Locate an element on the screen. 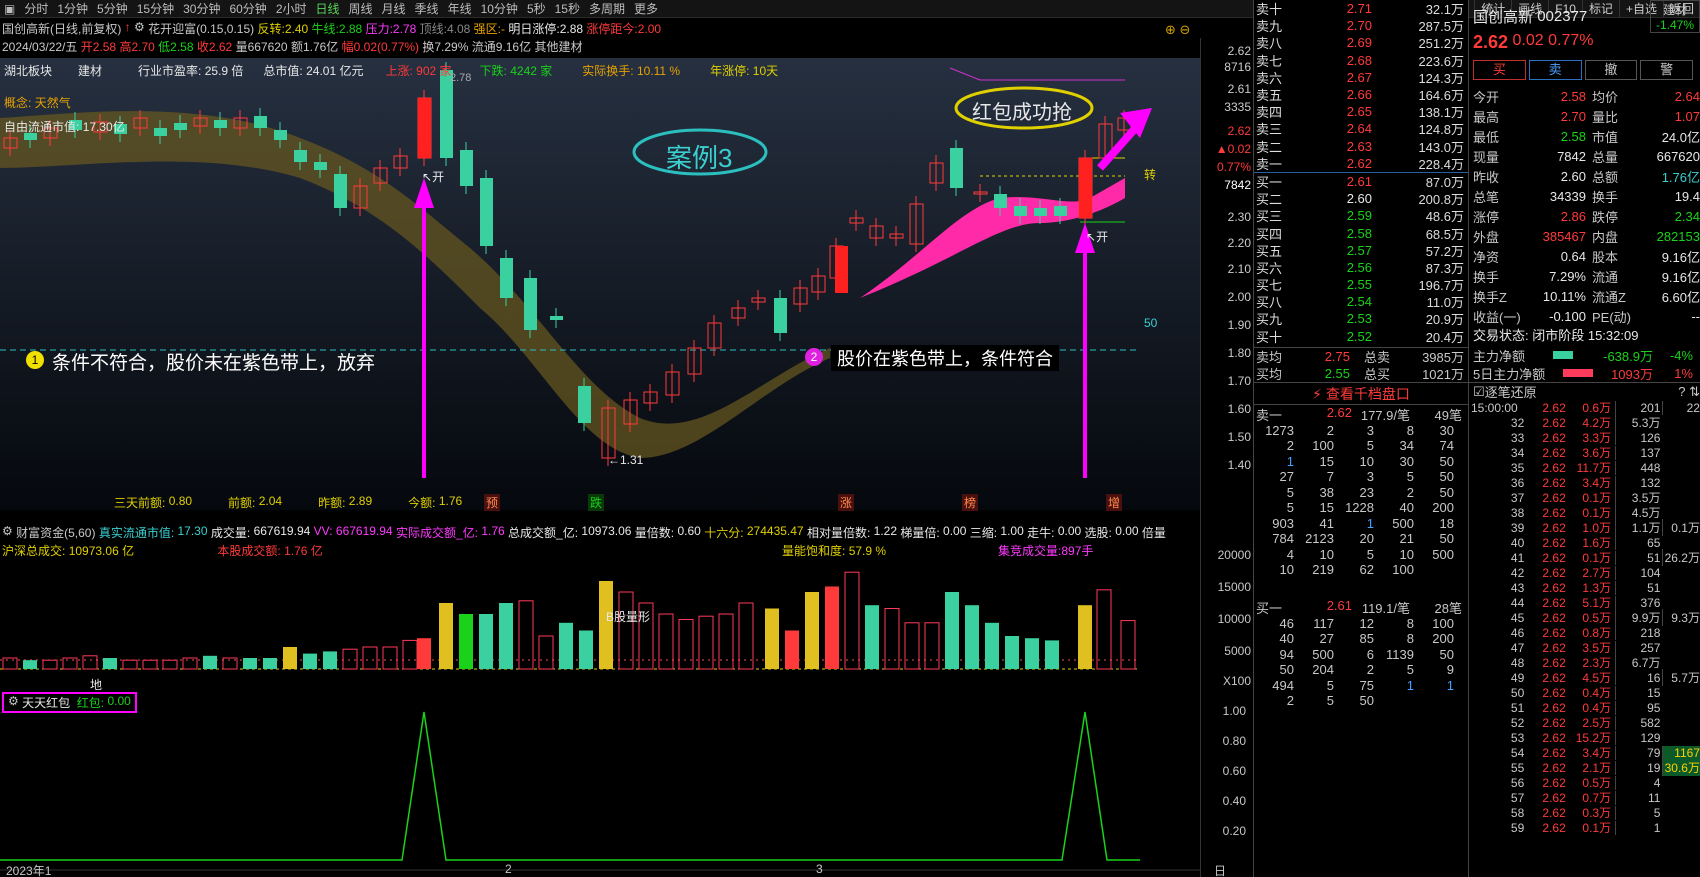 This screenshot has width=1700, height=877. period-tab: 更多 is located at coordinates (646, 8).